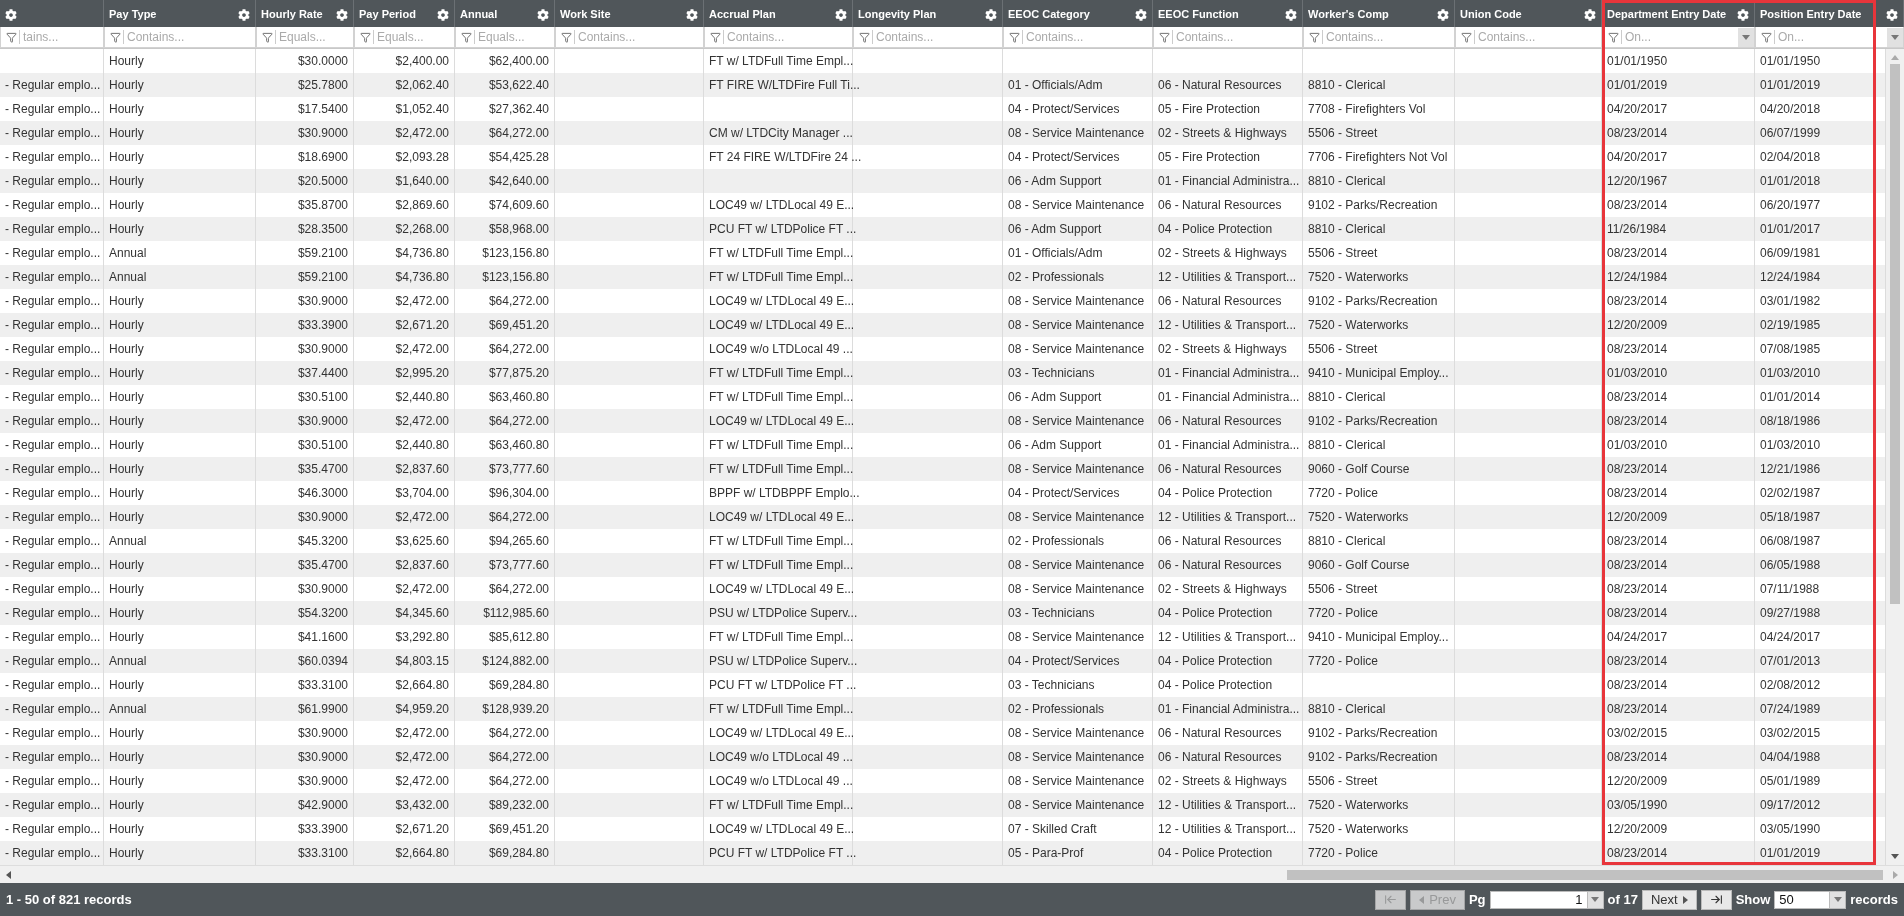  What do you see at coordinates (515, 709) in the screenshot?
I see `table-cell: $128,939.20` at bounding box center [515, 709].